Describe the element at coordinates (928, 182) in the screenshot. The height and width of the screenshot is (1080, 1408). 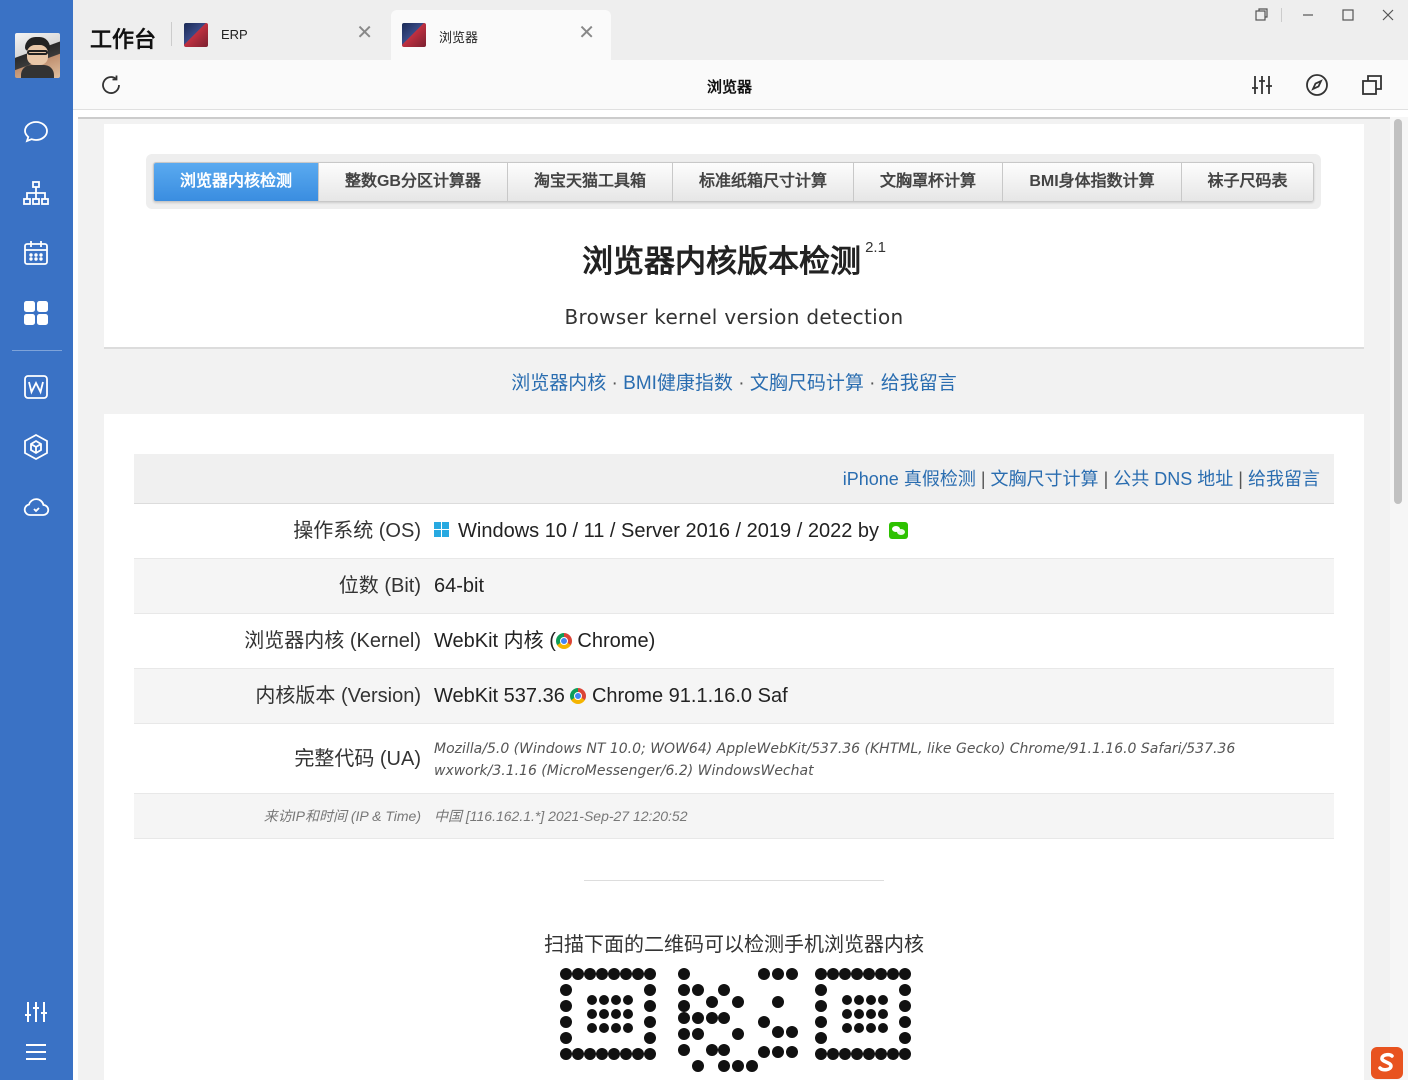
I see `tool-tab-bra-cup: 文胸罩杯计算` at that location.